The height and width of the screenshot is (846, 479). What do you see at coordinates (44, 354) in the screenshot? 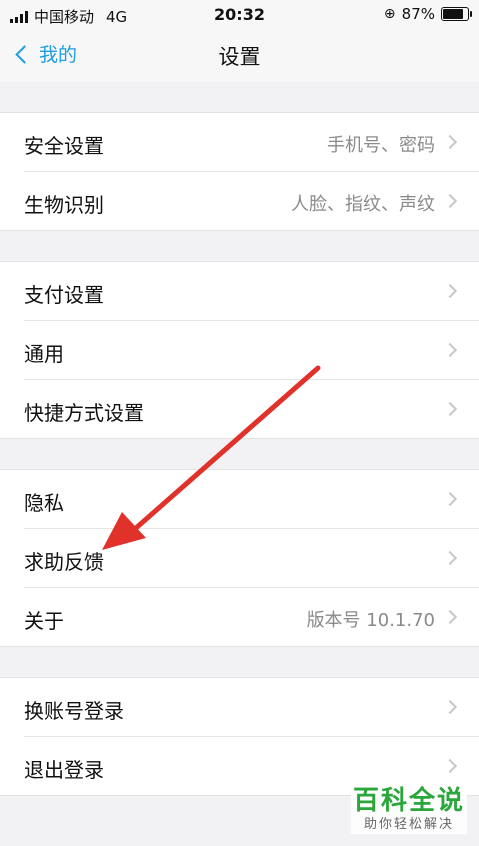
I see `setting-label: 通用` at bounding box center [44, 354].